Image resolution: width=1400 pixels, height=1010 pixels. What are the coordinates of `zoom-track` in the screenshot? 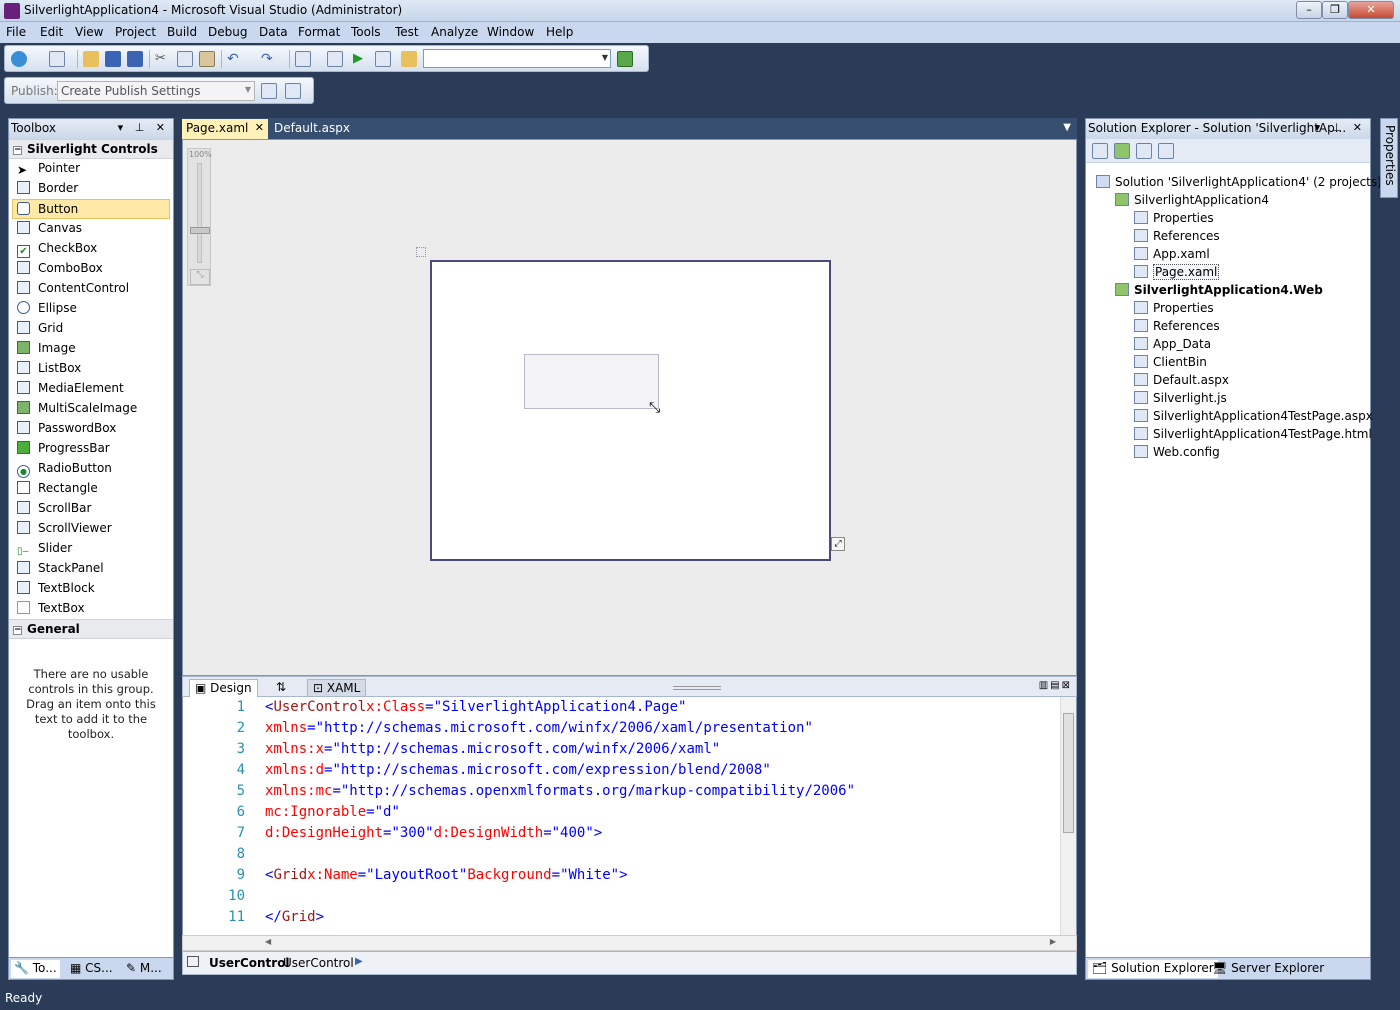 It's located at (199, 213).